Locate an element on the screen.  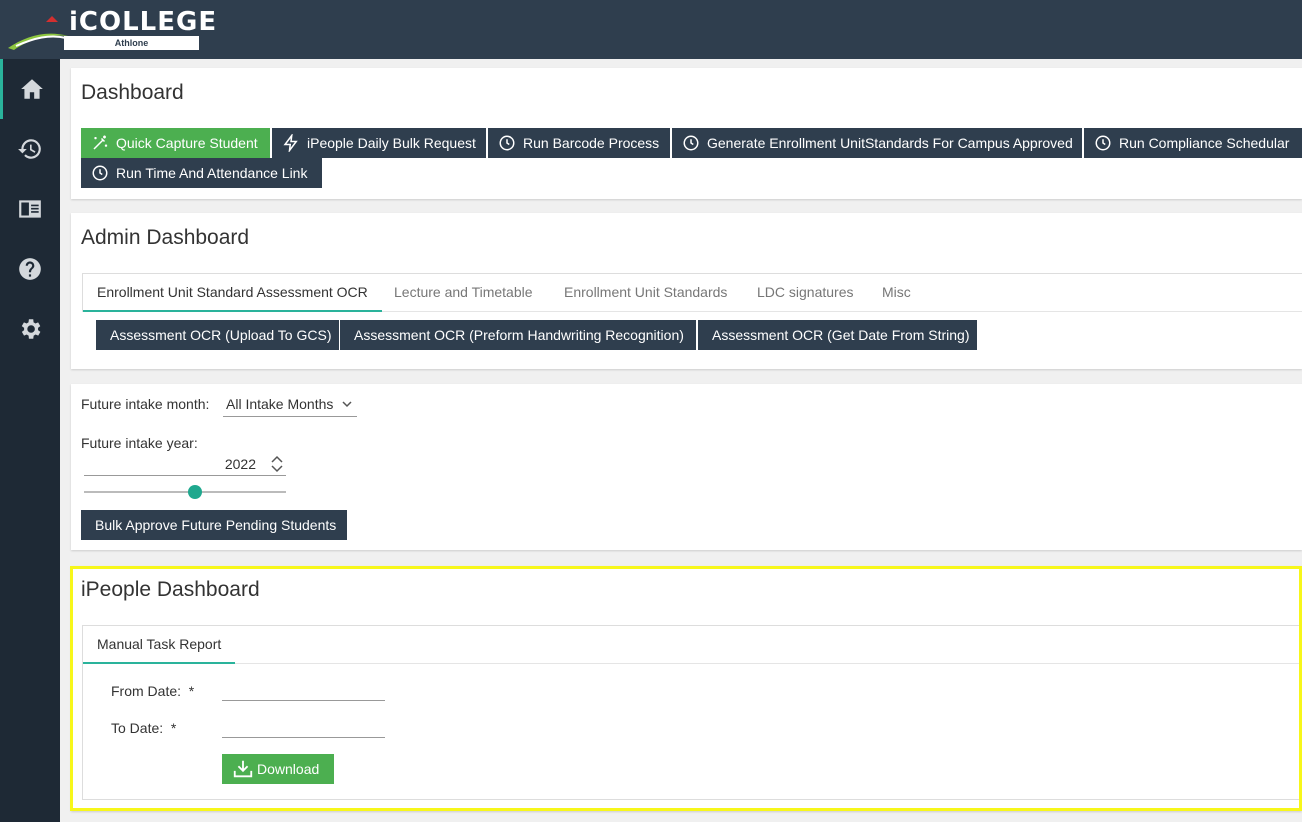
help-icon is located at coordinates (30, 269).